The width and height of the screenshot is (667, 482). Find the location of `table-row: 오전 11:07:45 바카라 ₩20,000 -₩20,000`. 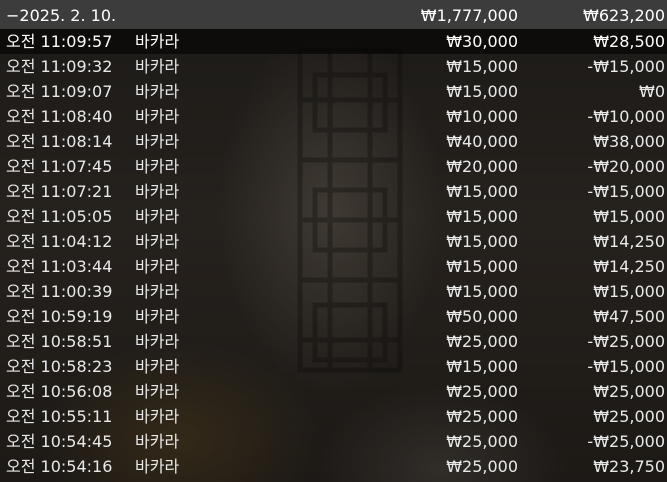

table-row: 오전 11:07:45 바카라 ₩20,000 -₩20,000 is located at coordinates (333, 166).